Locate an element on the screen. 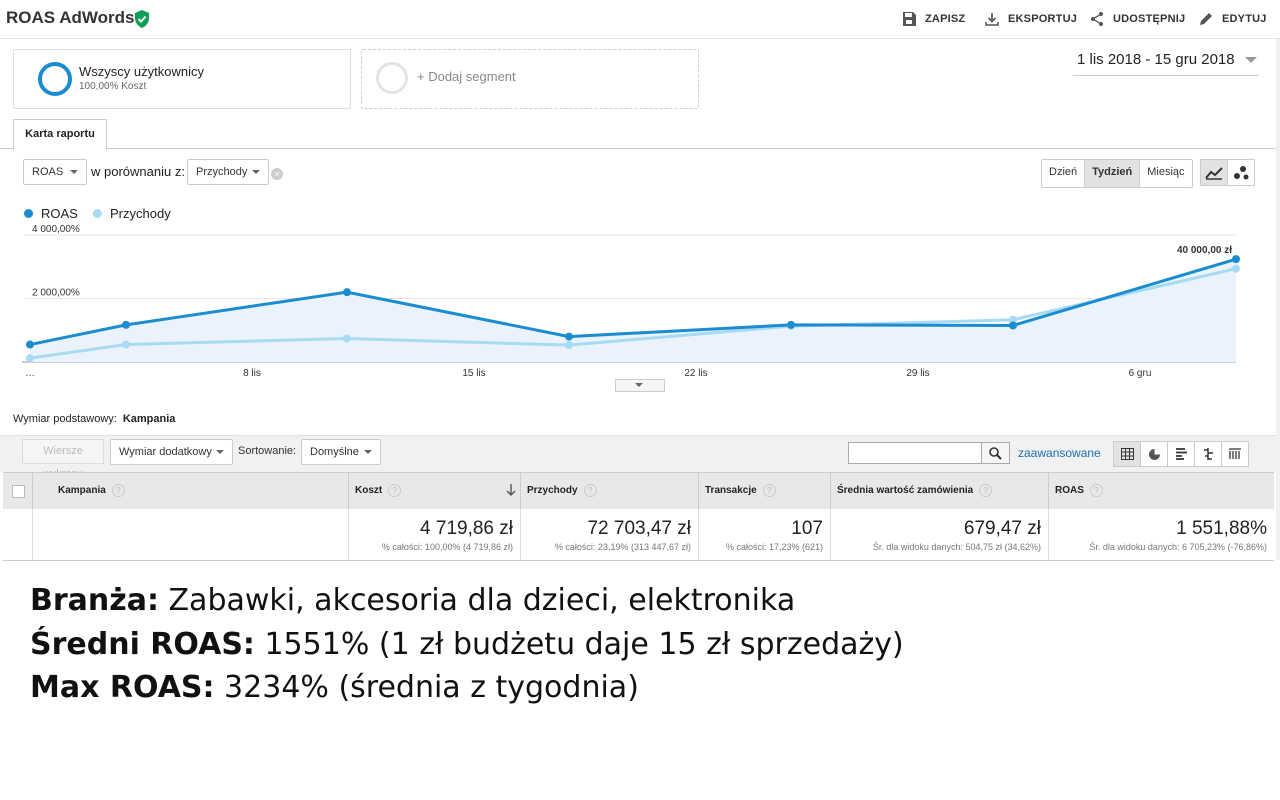 The image size is (1280, 800). pie-view-button is located at coordinates (1154, 454).